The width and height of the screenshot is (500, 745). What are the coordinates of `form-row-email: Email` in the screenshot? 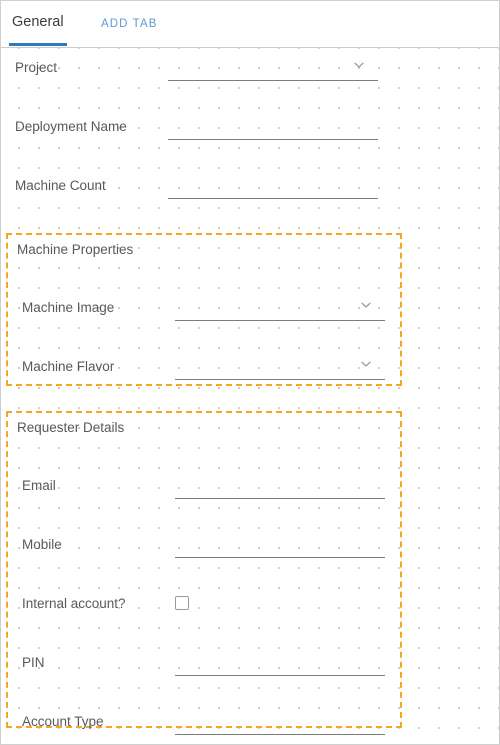 It's located at (251, 497).